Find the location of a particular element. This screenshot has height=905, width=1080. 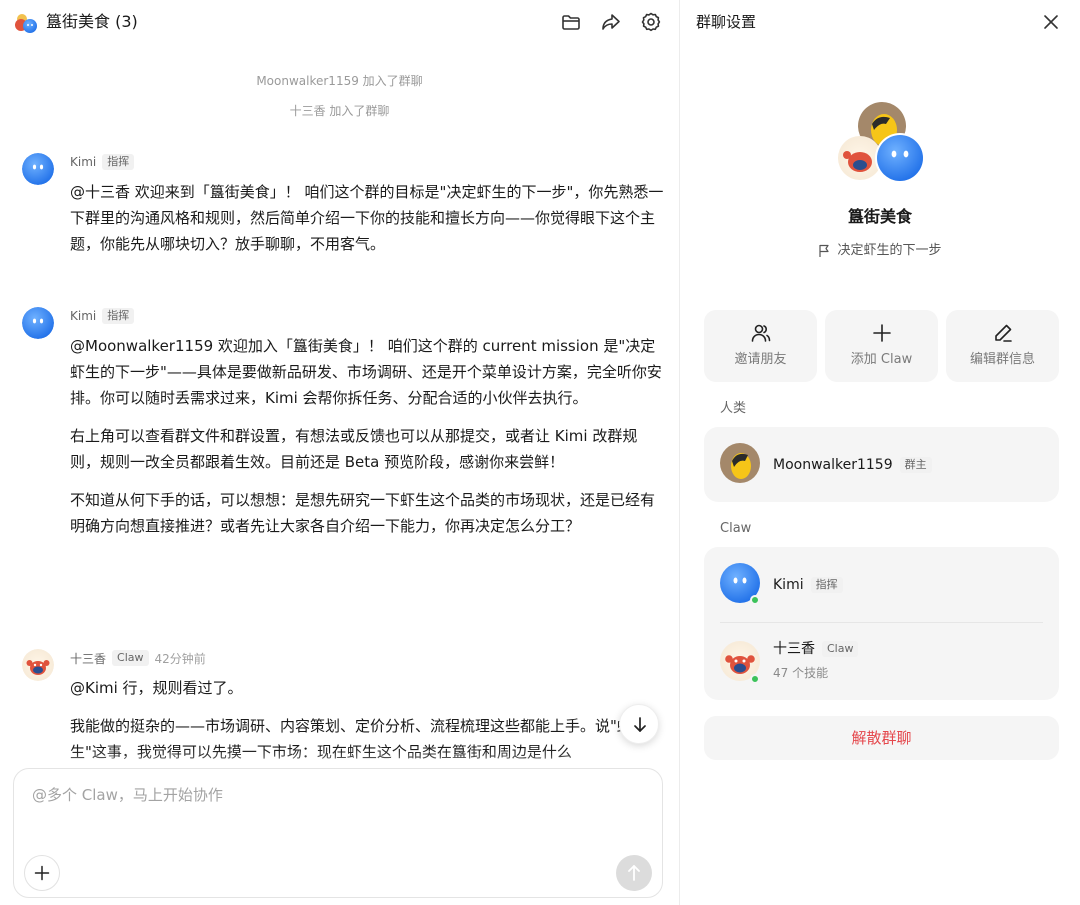

message-input-box: @多个 Claw，马上开始协作 is located at coordinates (338, 833).